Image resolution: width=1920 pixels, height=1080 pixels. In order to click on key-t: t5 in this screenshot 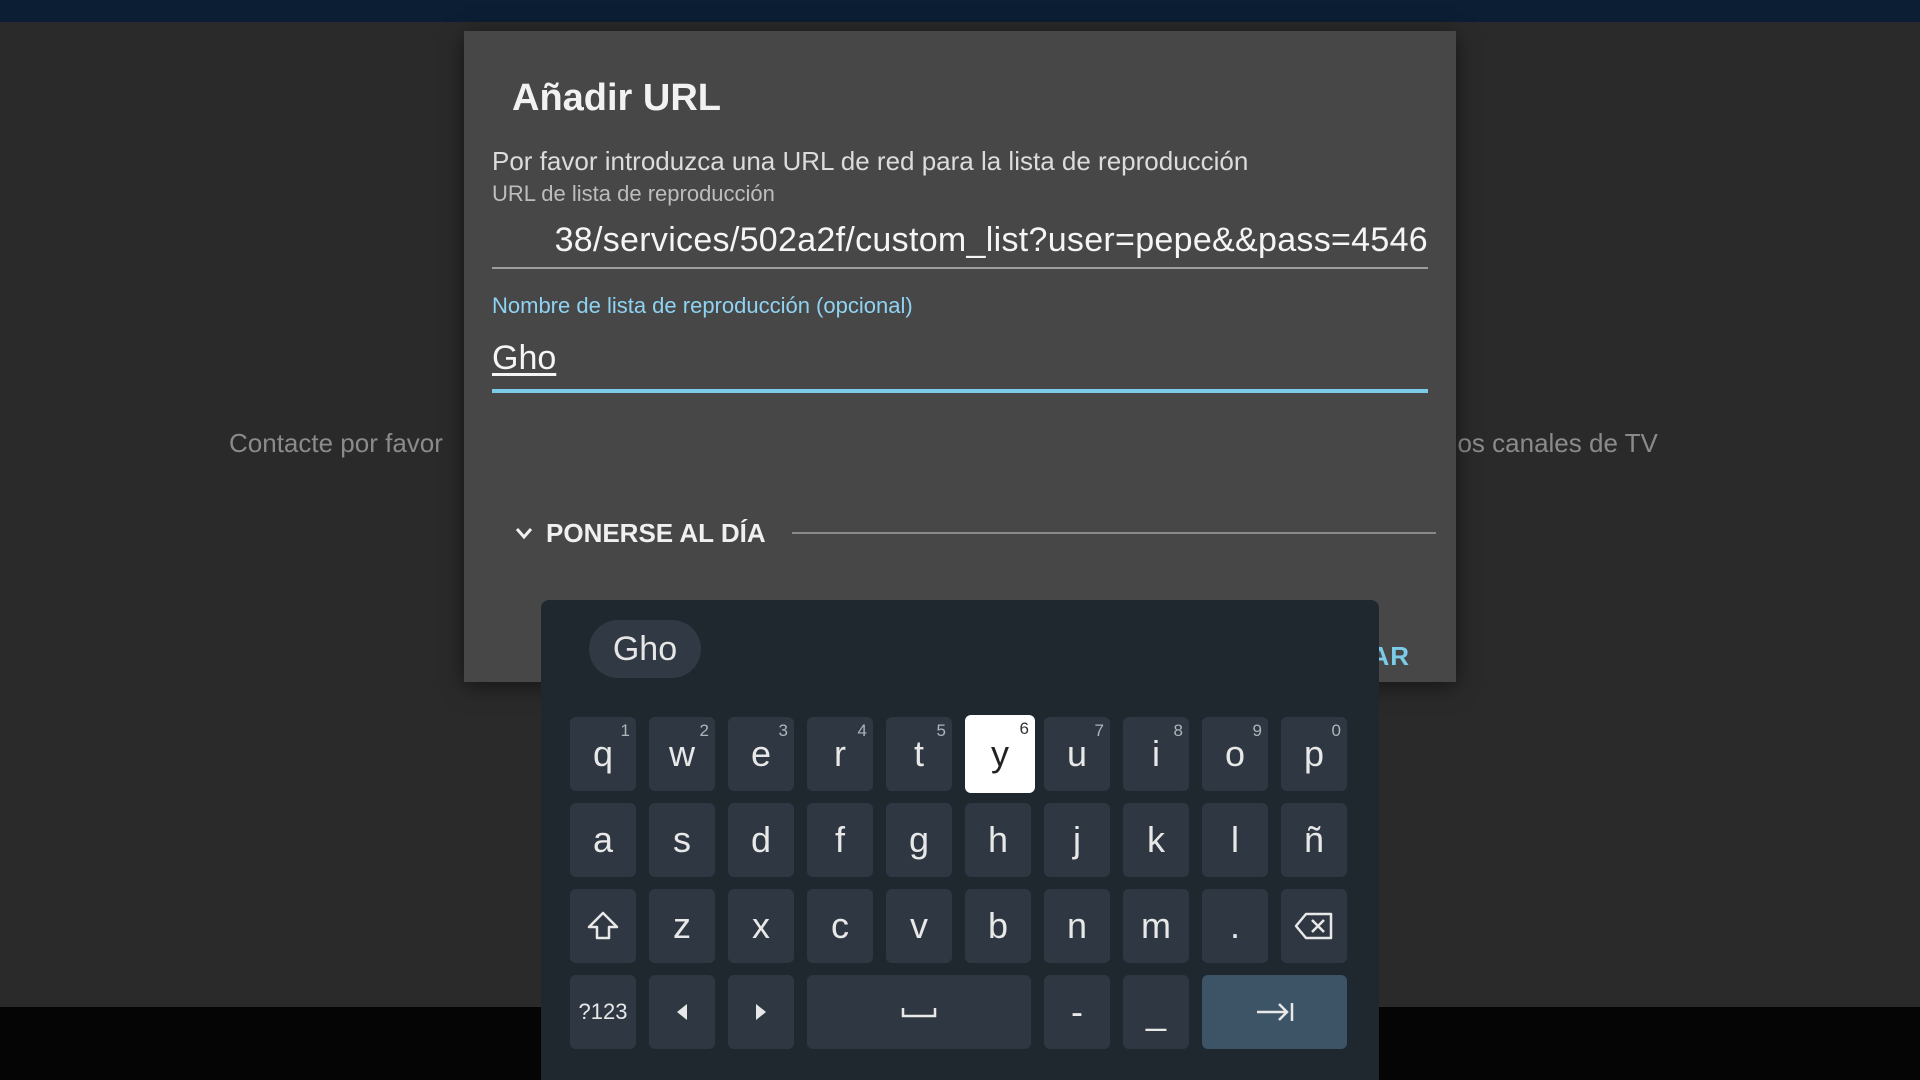, I will do `click(919, 754)`.